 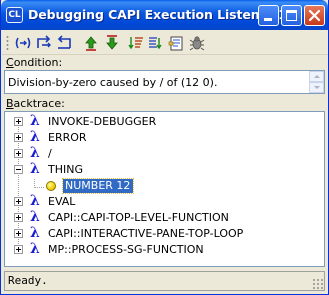 I want to click on green-down-arrow-icon, so click(x=112, y=42).